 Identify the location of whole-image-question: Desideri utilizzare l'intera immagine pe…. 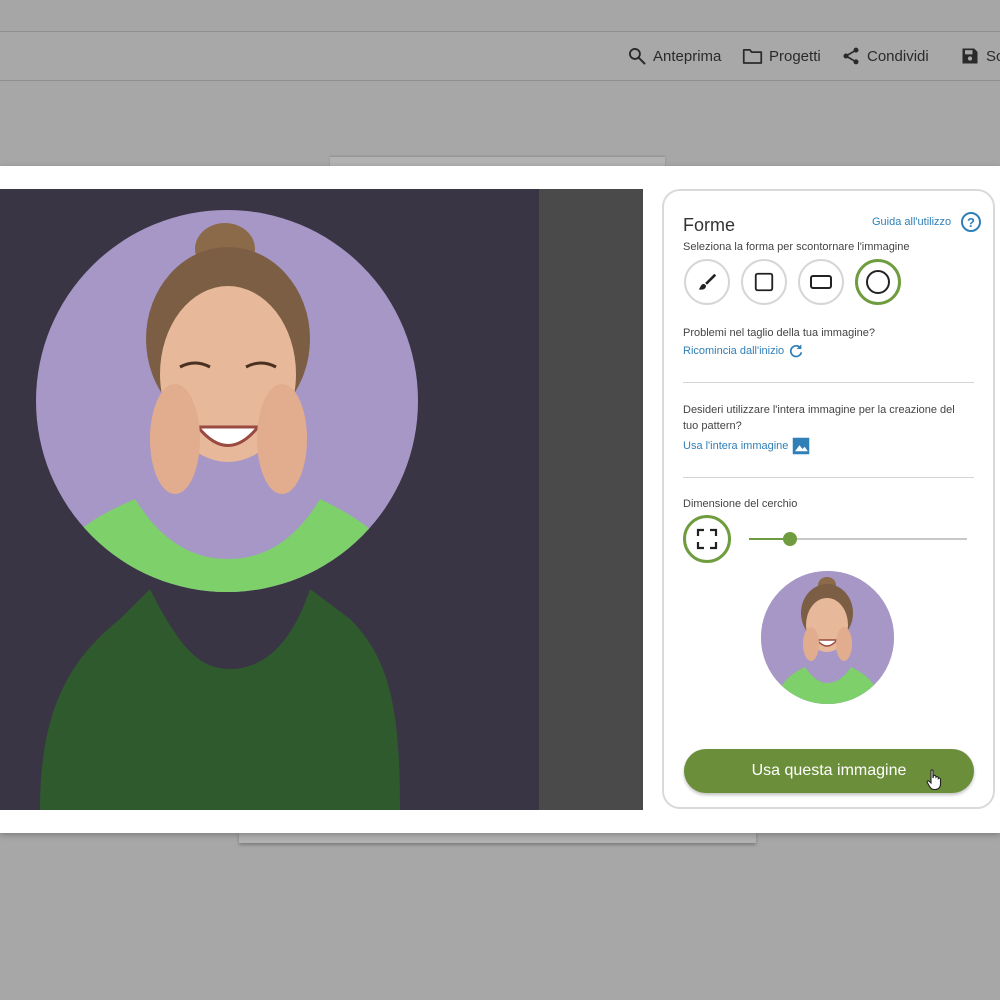
(819, 418).